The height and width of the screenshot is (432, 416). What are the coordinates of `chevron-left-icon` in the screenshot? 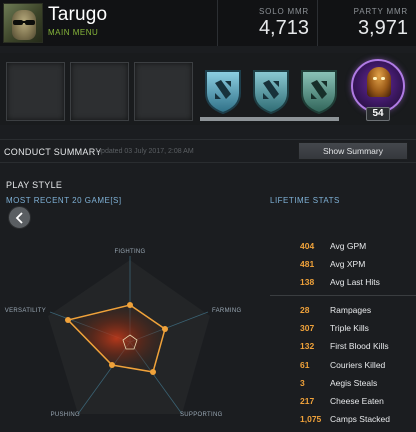 It's located at (19, 218).